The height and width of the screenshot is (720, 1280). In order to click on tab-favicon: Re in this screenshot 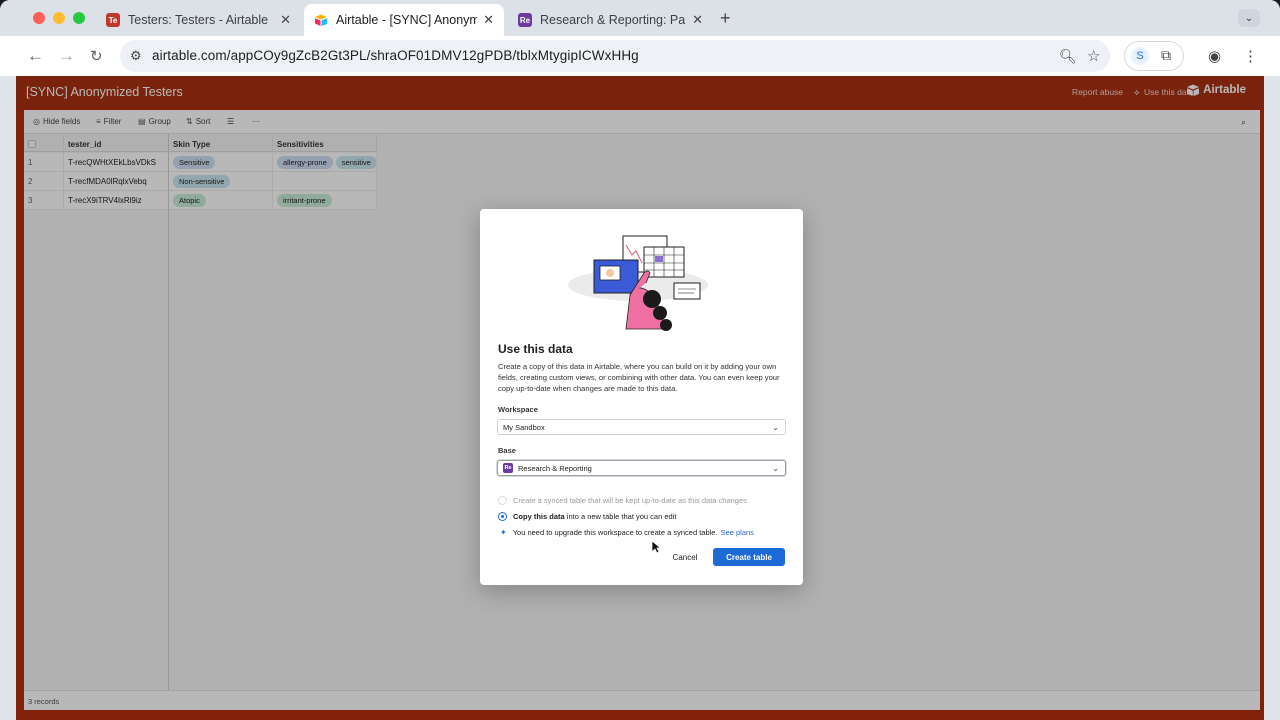, I will do `click(525, 20)`.